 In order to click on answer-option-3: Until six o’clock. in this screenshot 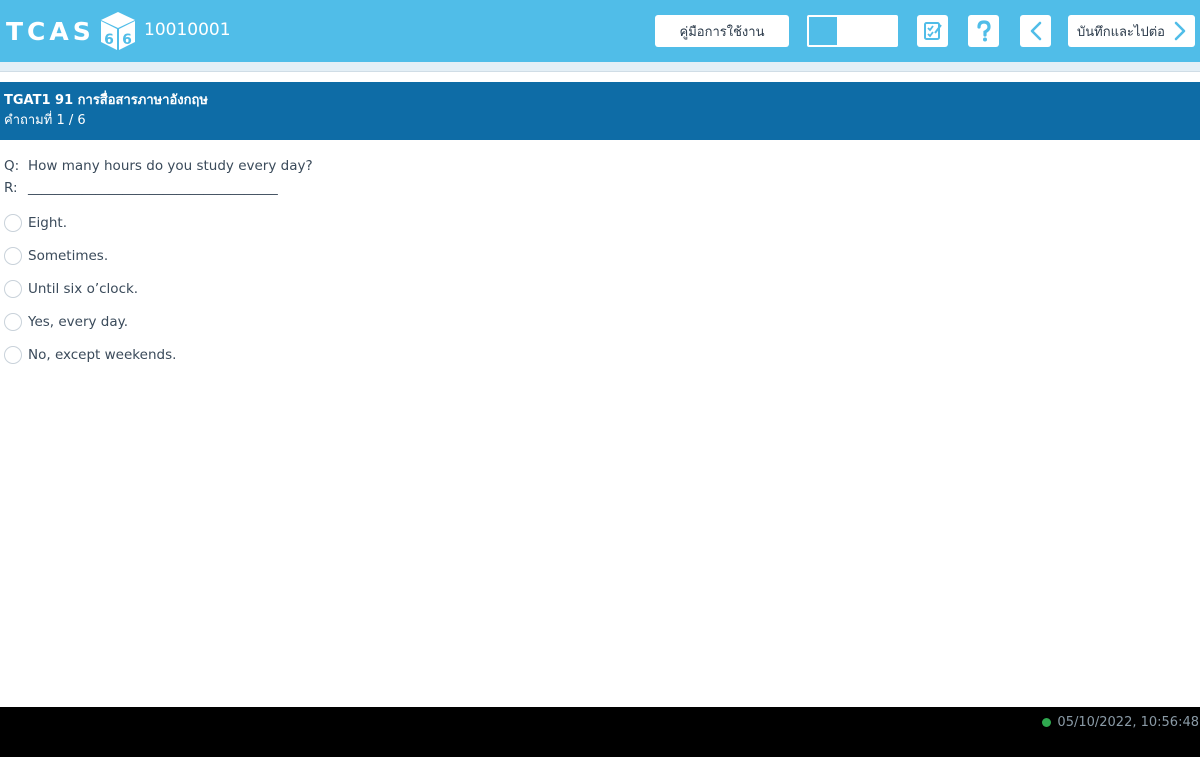, I will do `click(90, 288)`.